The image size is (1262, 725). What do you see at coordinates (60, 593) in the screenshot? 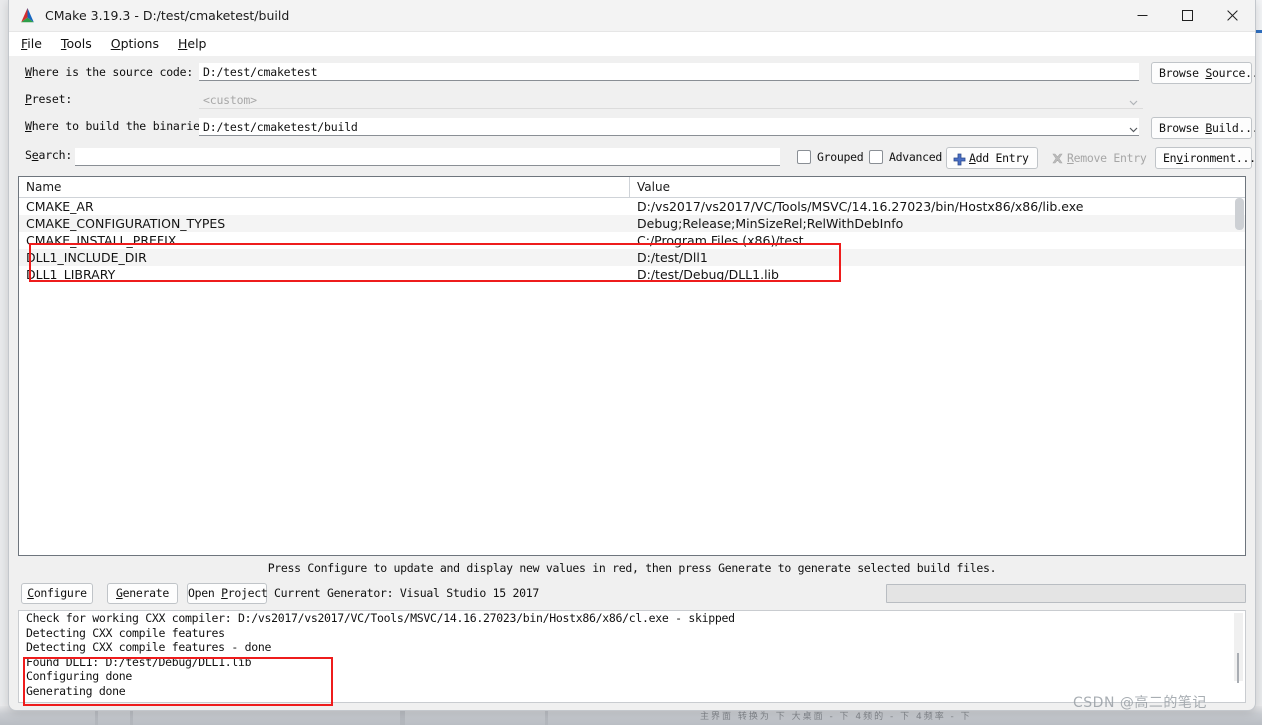
I see `configure-button-label: onfigure` at bounding box center [60, 593].